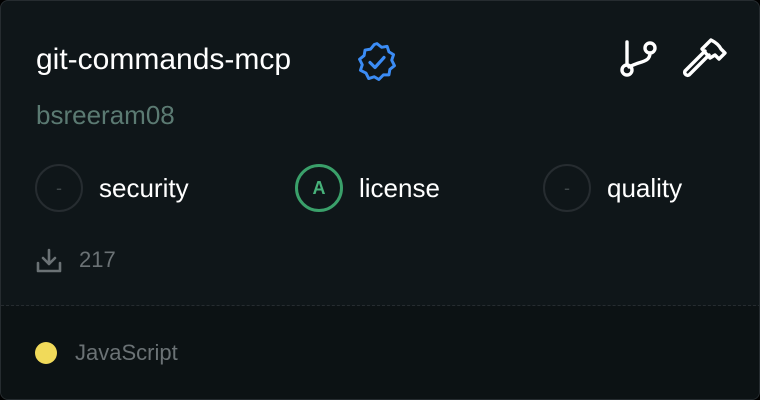 The height and width of the screenshot is (400, 760). Describe the element at coordinates (49, 260) in the screenshot. I see `download-icon` at that location.